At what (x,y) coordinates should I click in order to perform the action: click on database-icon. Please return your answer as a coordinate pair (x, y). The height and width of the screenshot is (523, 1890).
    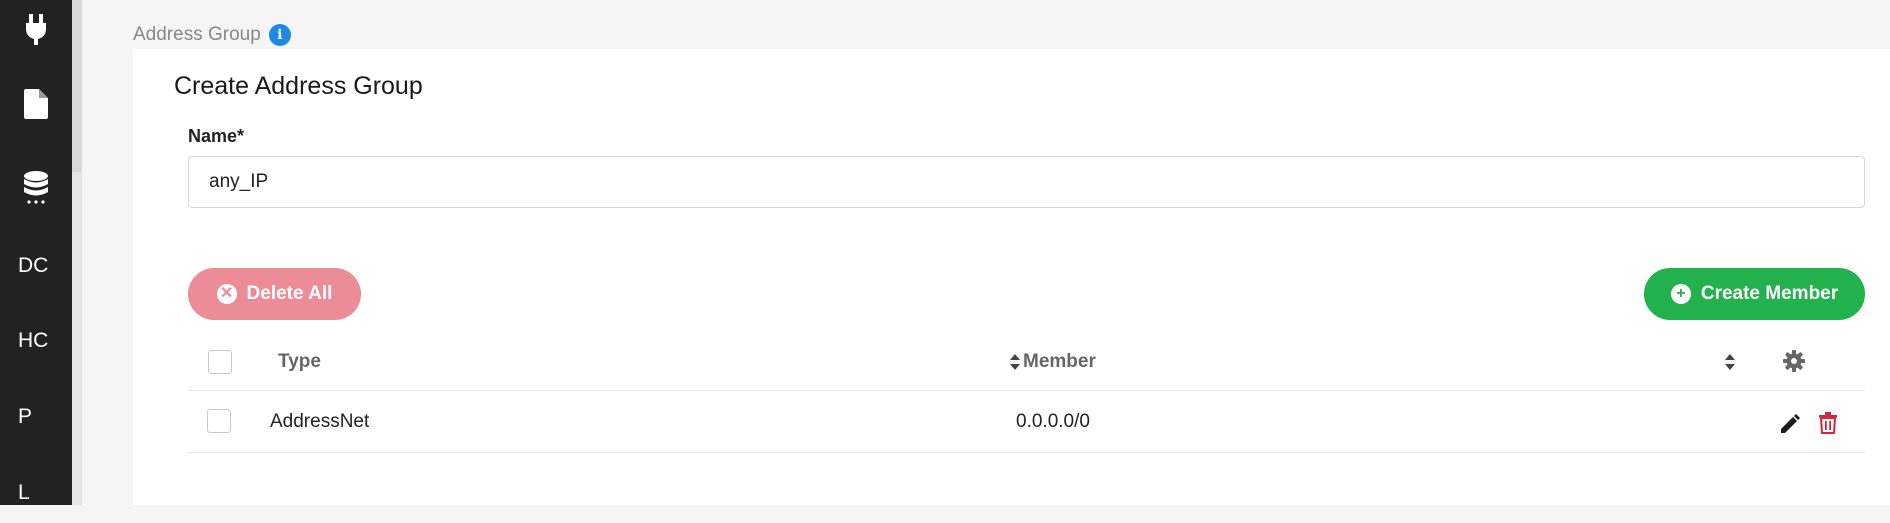
    Looking at the image, I should click on (36, 188).